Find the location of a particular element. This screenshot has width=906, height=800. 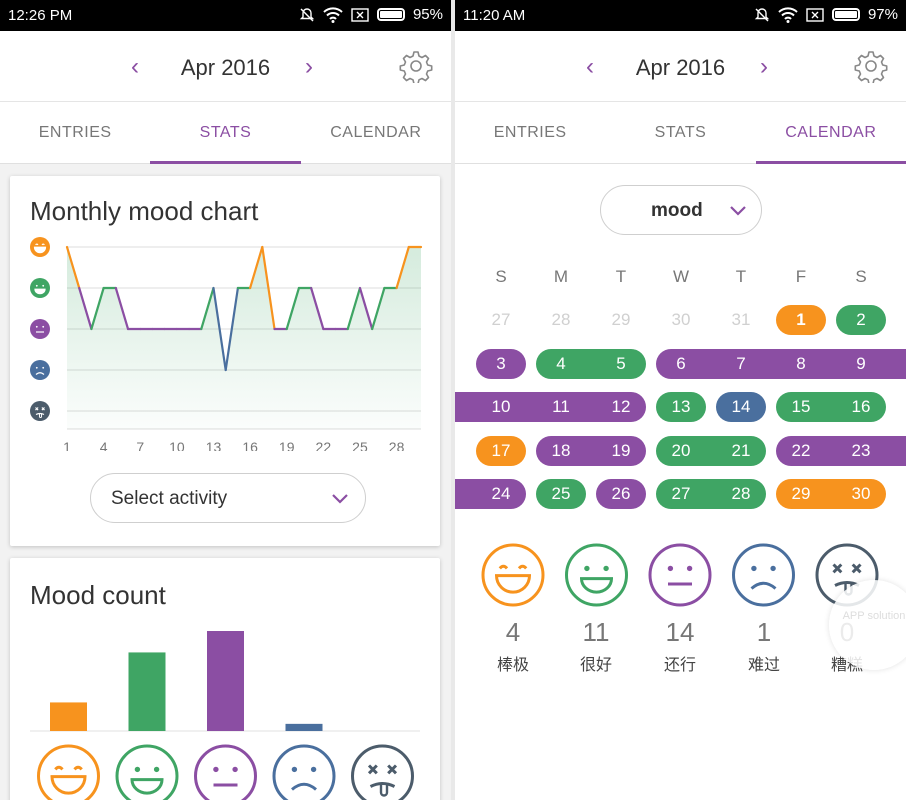

x-tick-label: 13 is located at coordinates (214, 445).